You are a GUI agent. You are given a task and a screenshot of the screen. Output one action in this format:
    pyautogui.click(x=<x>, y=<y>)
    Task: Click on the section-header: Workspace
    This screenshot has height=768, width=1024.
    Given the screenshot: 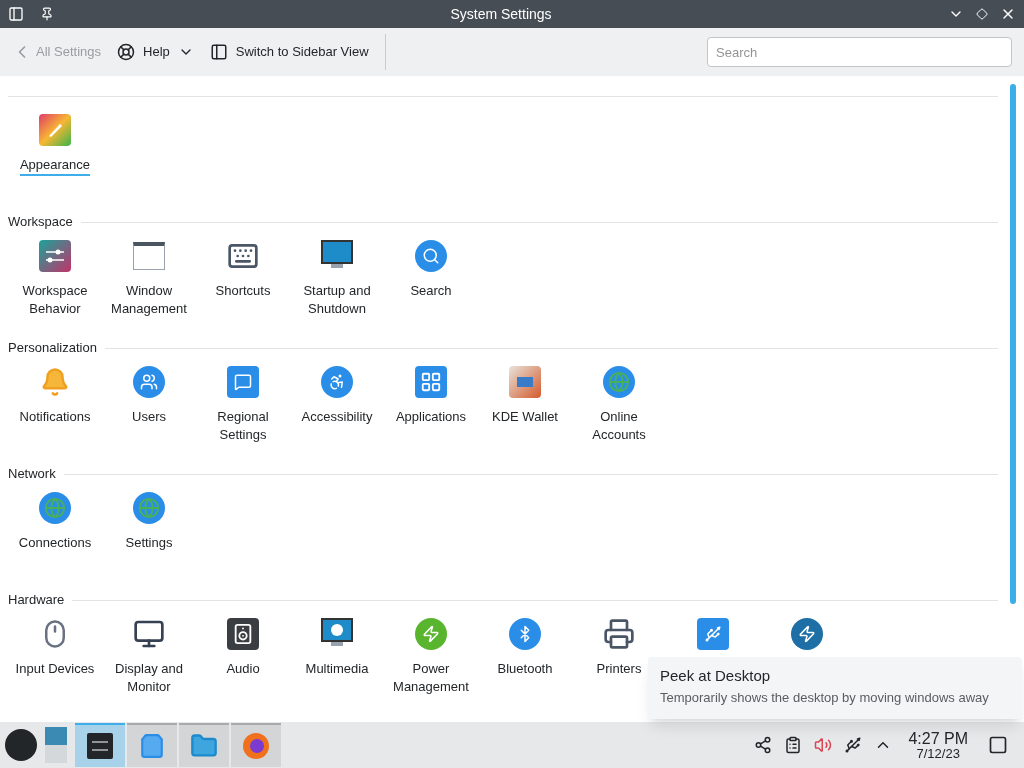 What is the action you would take?
    pyautogui.click(x=40, y=222)
    